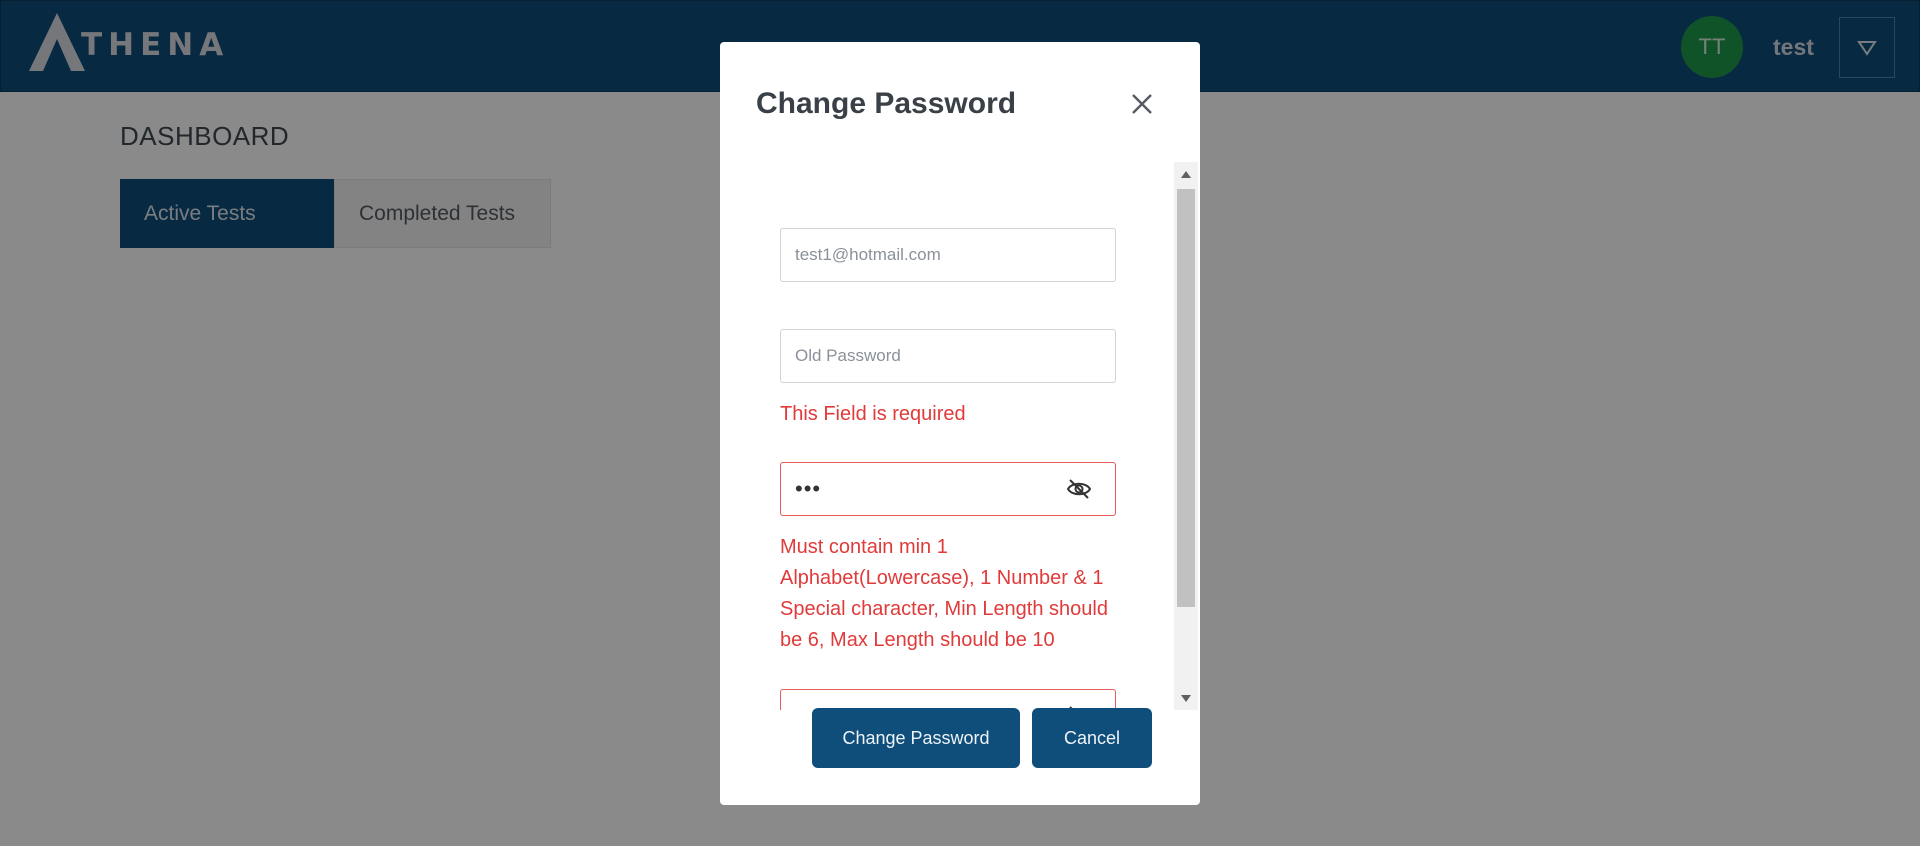 The image size is (1920, 846). I want to click on scroll-up-arrow, so click(1186, 174).